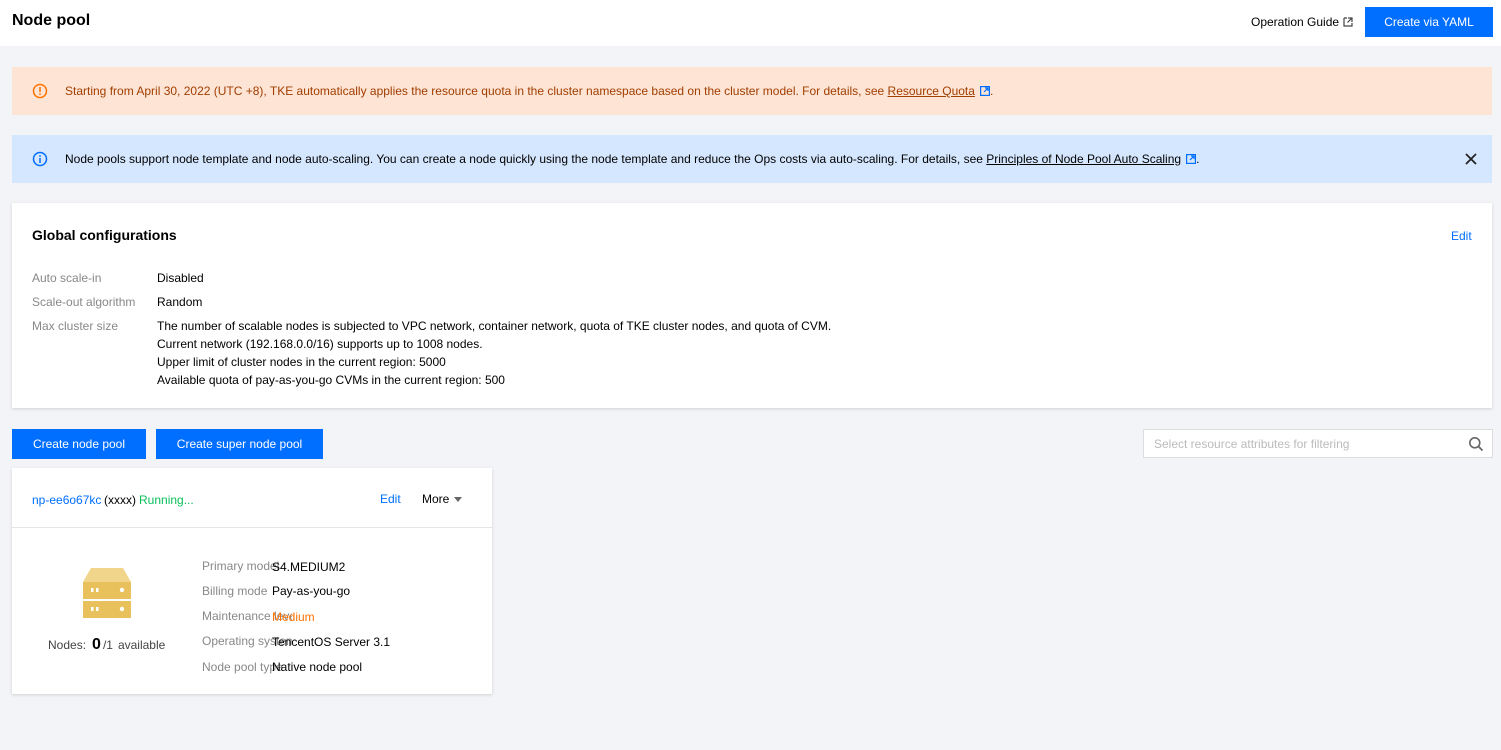 The height and width of the screenshot is (750, 1501). Describe the element at coordinates (239, 444) in the screenshot. I see `create-super-node-pool-button: Create super node pool` at that location.